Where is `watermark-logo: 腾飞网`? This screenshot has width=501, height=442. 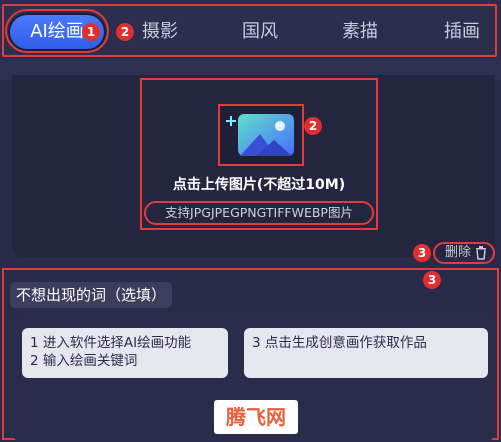
watermark-logo: 腾飞网 is located at coordinates (256, 417).